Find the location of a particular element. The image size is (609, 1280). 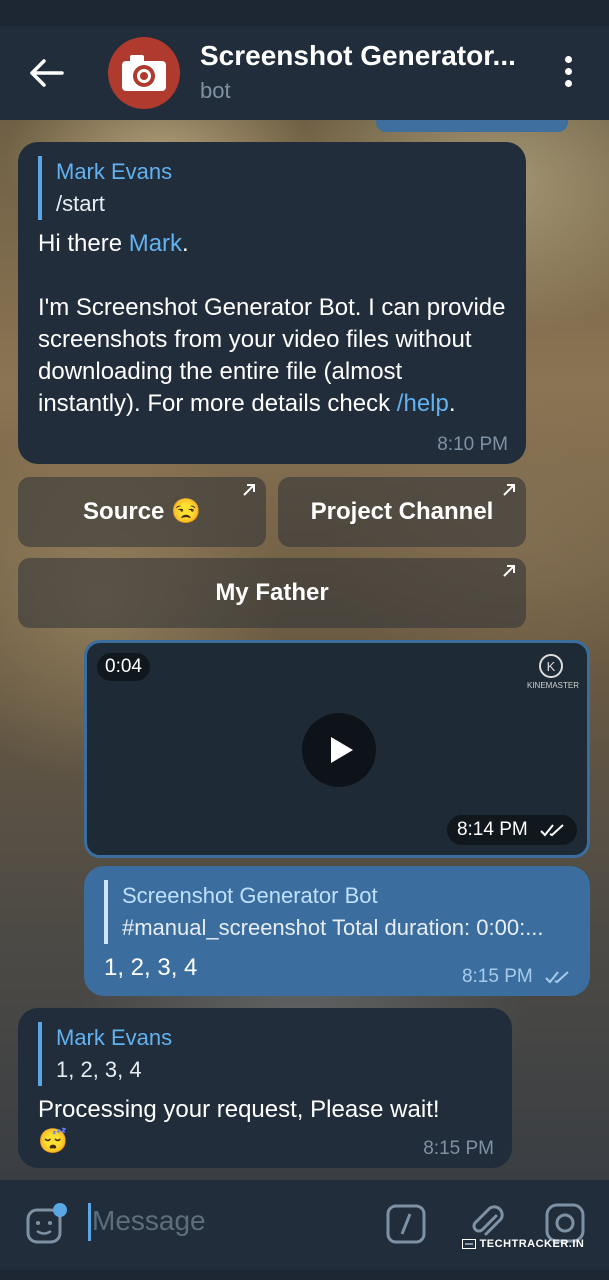

quote-text: 1, 2, 3, 4 is located at coordinates (99, 1069).